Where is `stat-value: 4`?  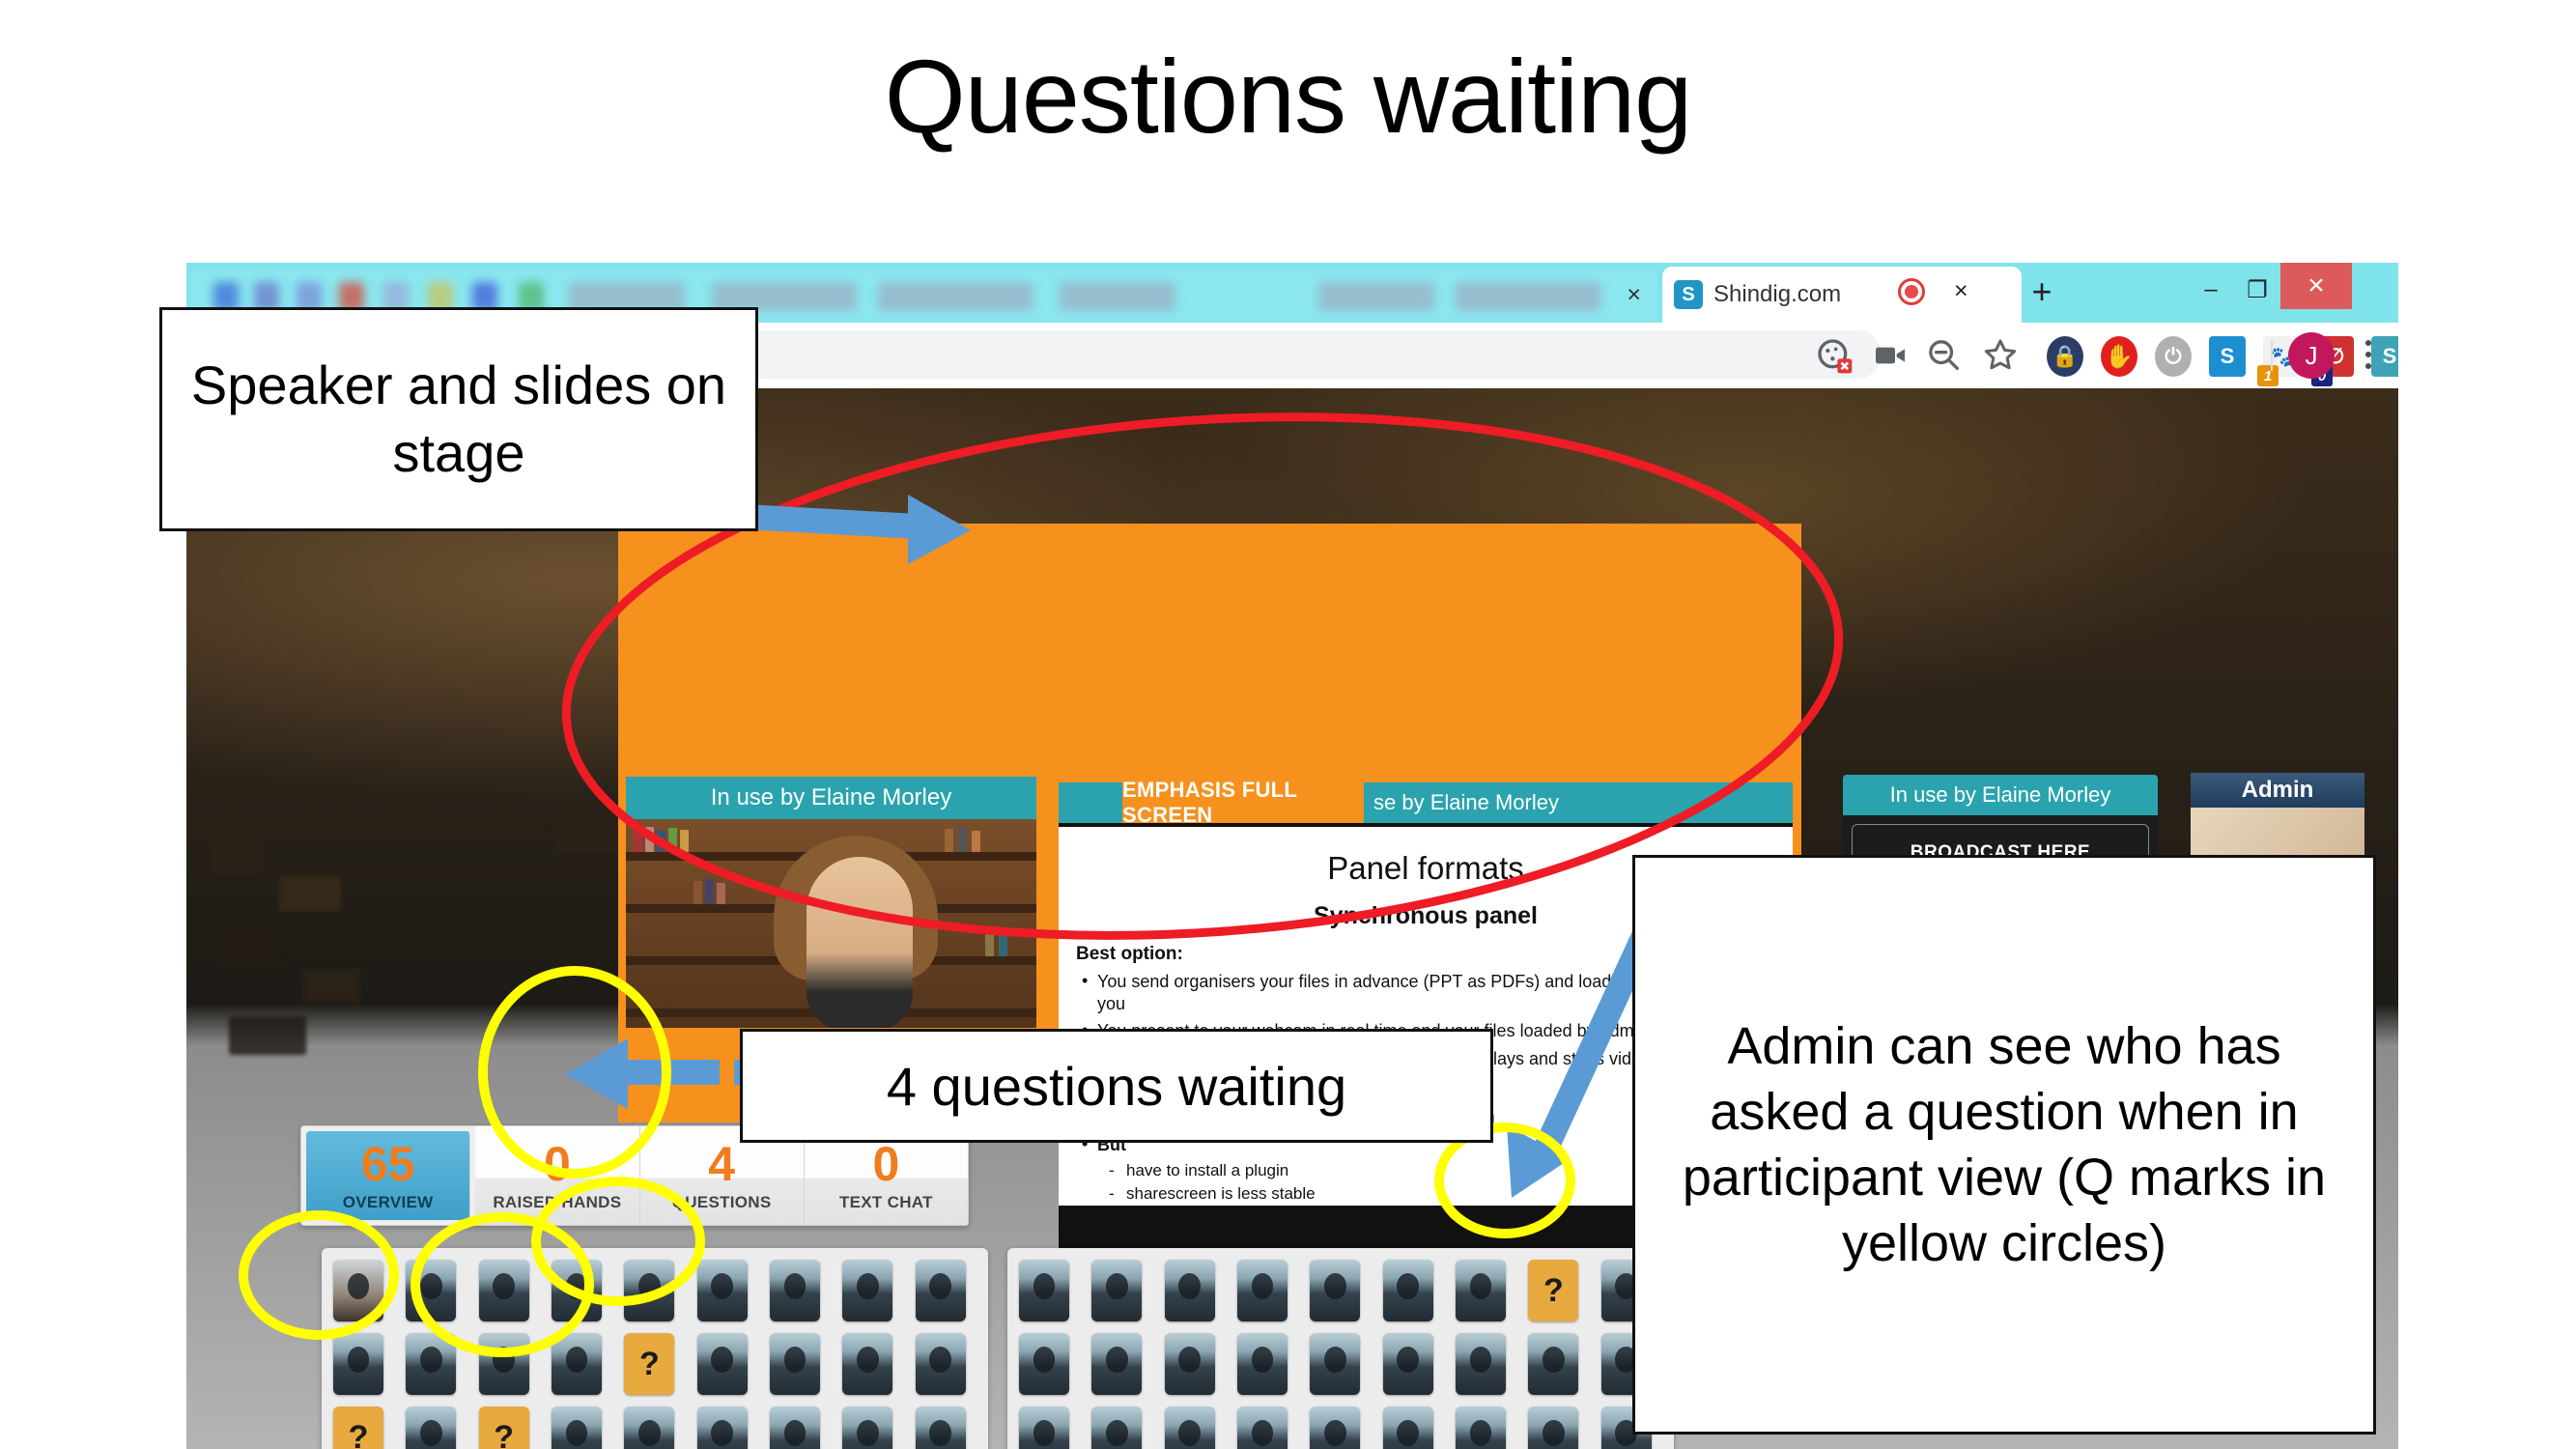
stat-value: 4 is located at coordinates (722, 1163).